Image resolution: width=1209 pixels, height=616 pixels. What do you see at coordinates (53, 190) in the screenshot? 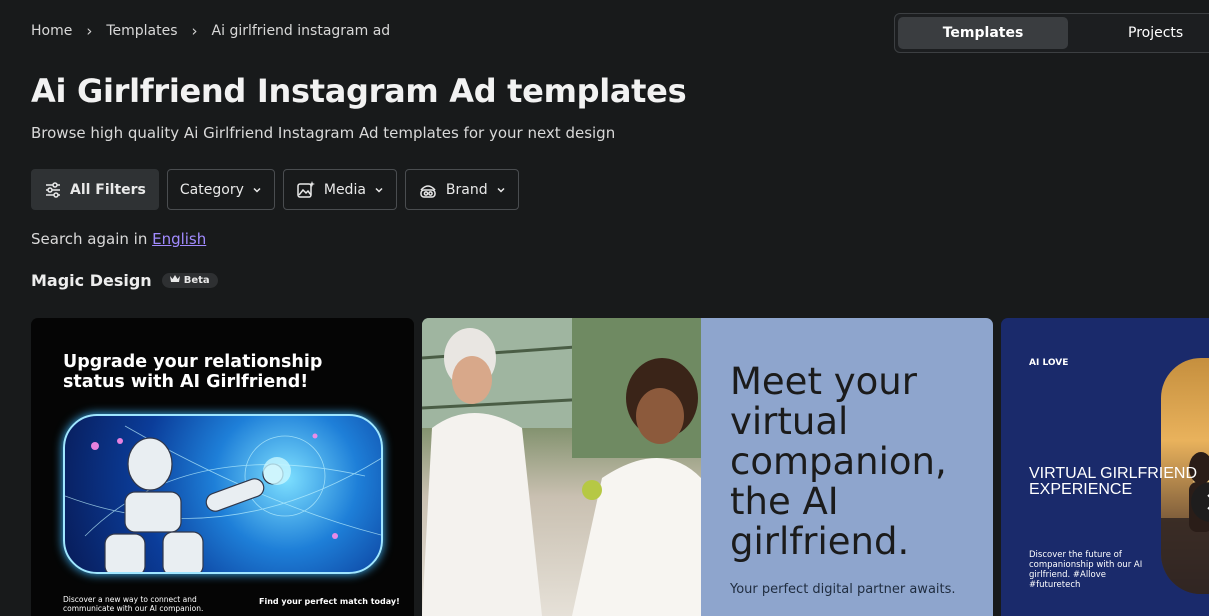
I see `sliders-icon` at bounding box center [53, 190].